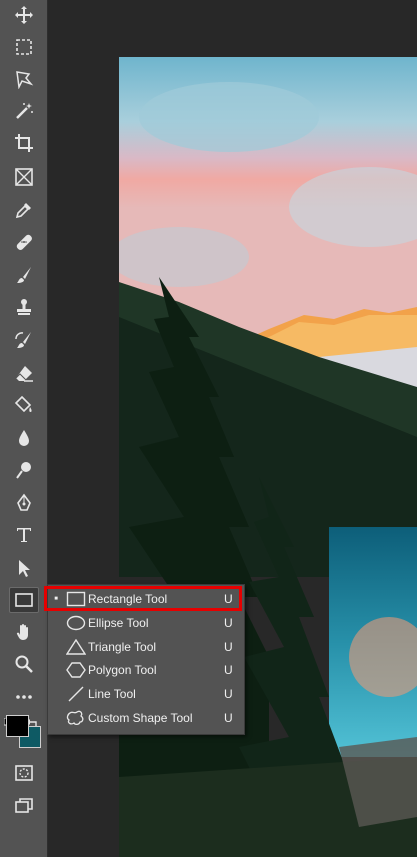 This screenshot has width=417, height=857. I want to click on flyout-item-rectangle: ■ Rectangle Tool U, so click(146, 599).